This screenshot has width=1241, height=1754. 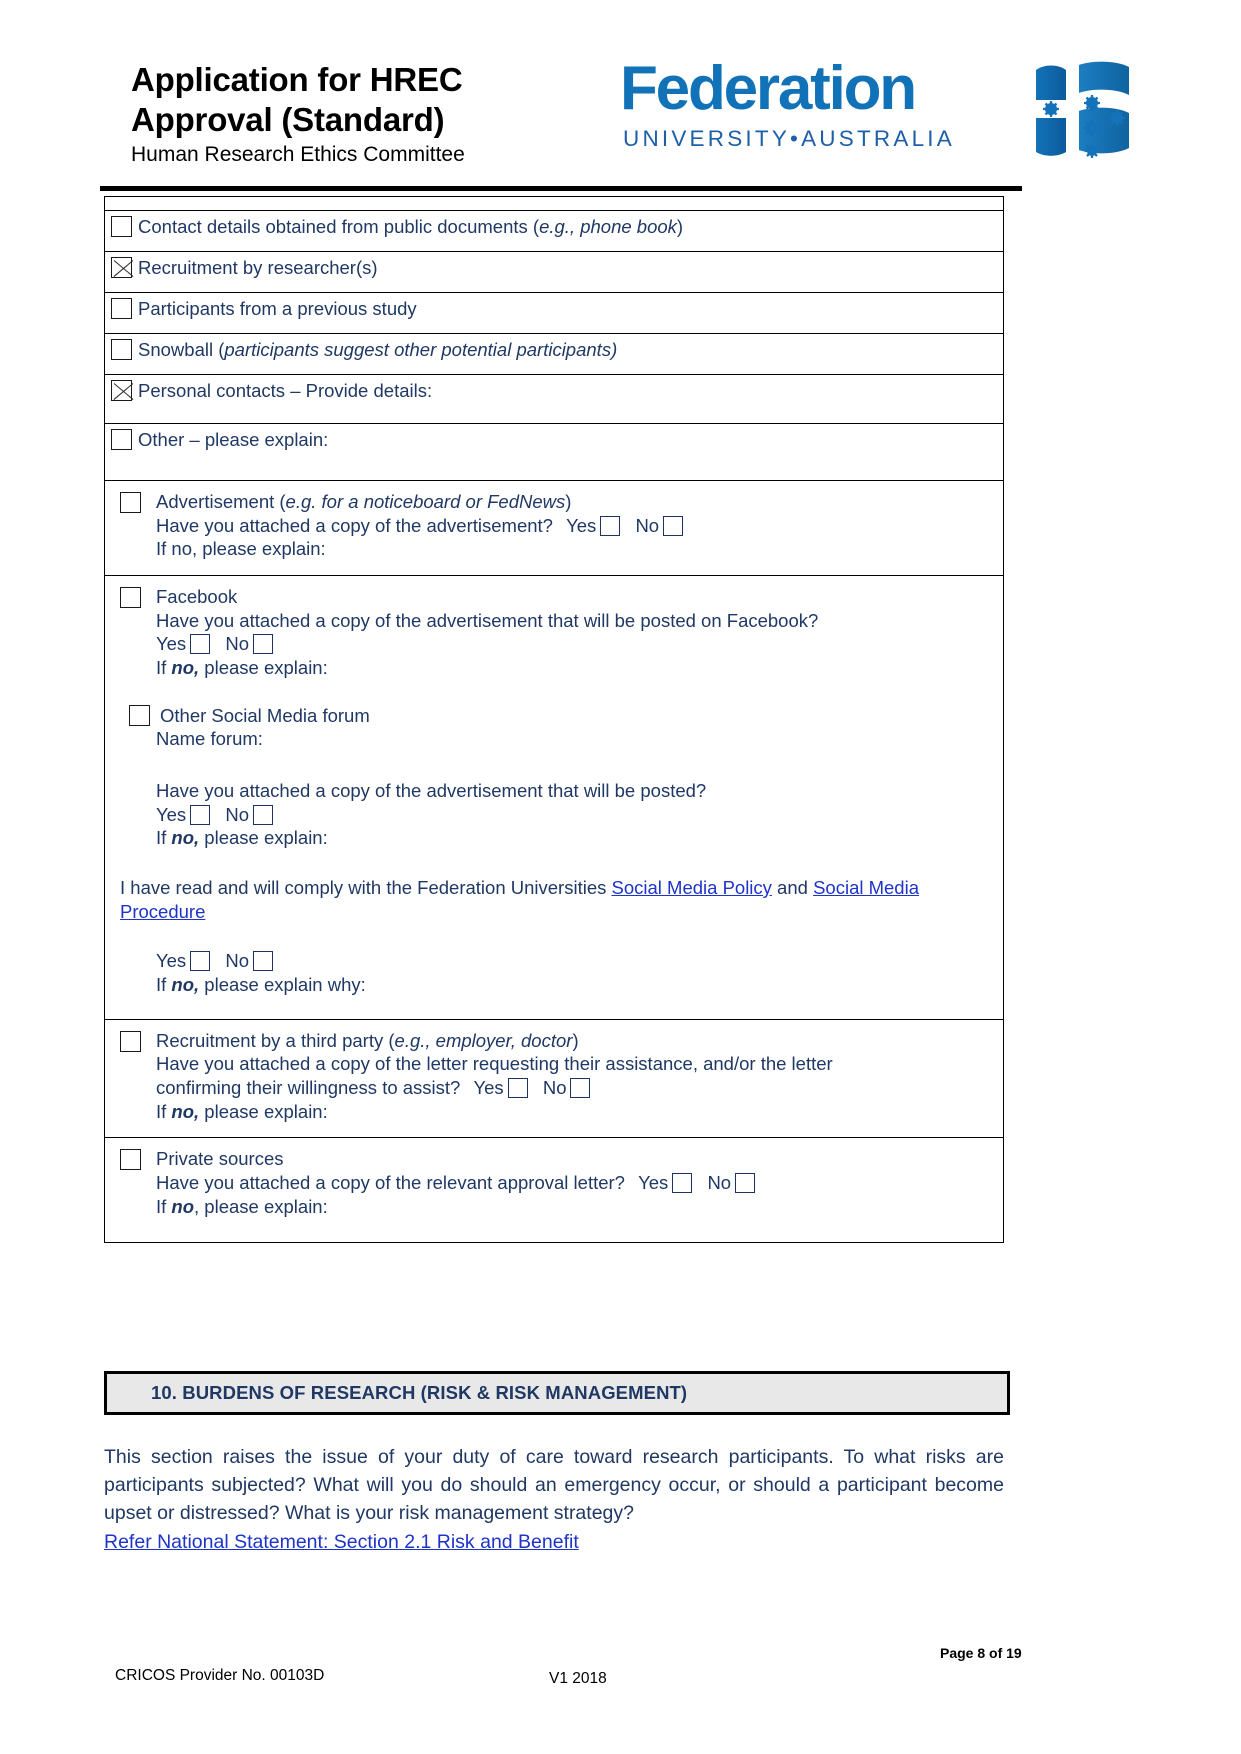 What do you see at coordinates (580, 1088) in the screenshot?
I see `checkbox-third-party-no` at bounding box center [580, 1088].